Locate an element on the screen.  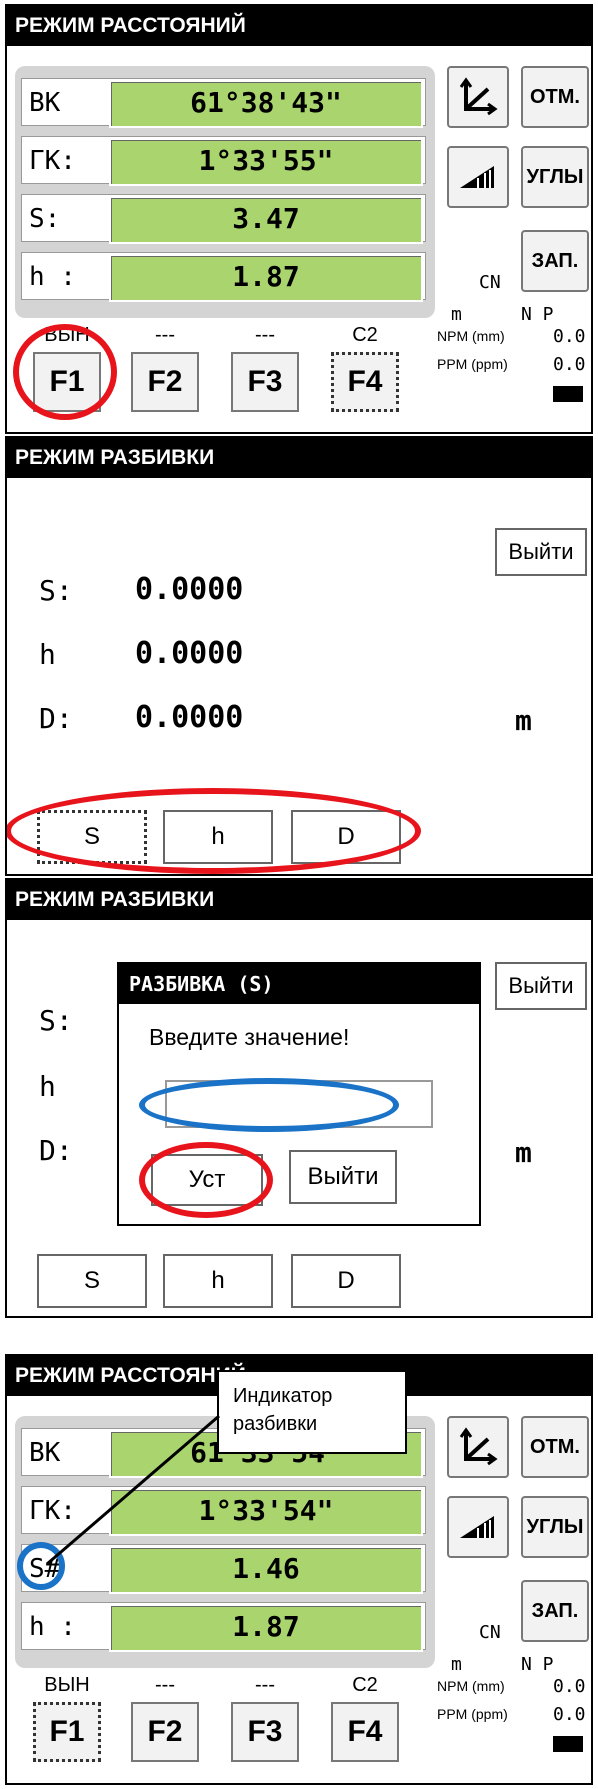
row-value: 1°33'55" is located at coordinates (266, 162).